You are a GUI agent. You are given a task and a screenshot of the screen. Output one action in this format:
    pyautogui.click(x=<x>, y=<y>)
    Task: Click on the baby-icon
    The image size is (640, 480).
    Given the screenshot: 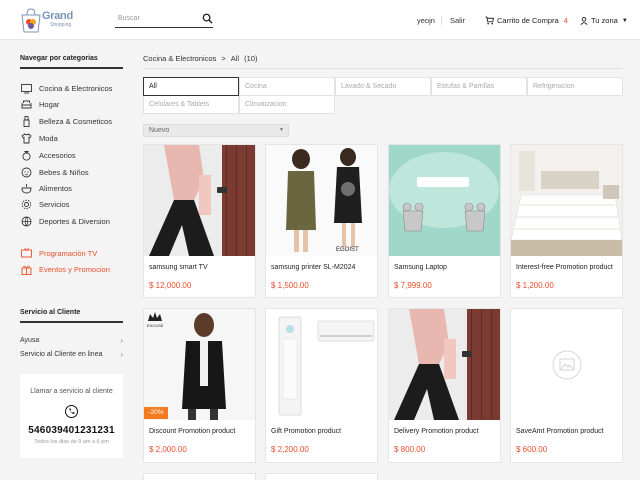 What is the action you would take?
    pyautogui.click(x=26, y=172)
    